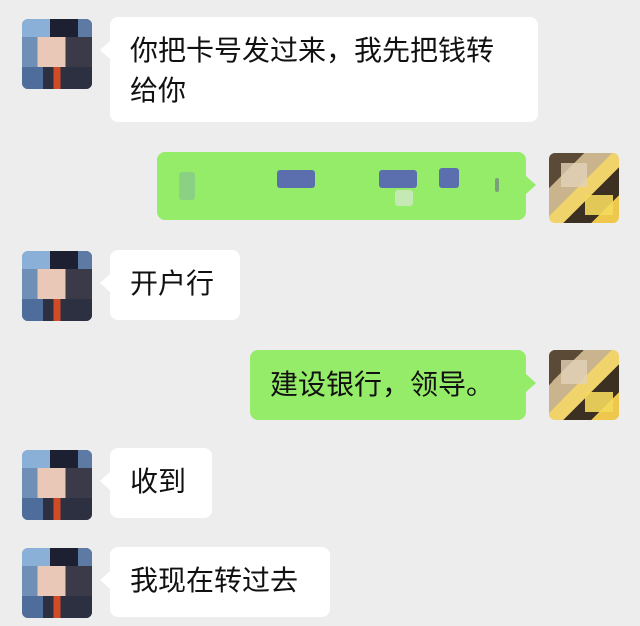 This screenshot has height=626, width=640. I want to click on received-message-bubble: 收到, so click(156, 483).